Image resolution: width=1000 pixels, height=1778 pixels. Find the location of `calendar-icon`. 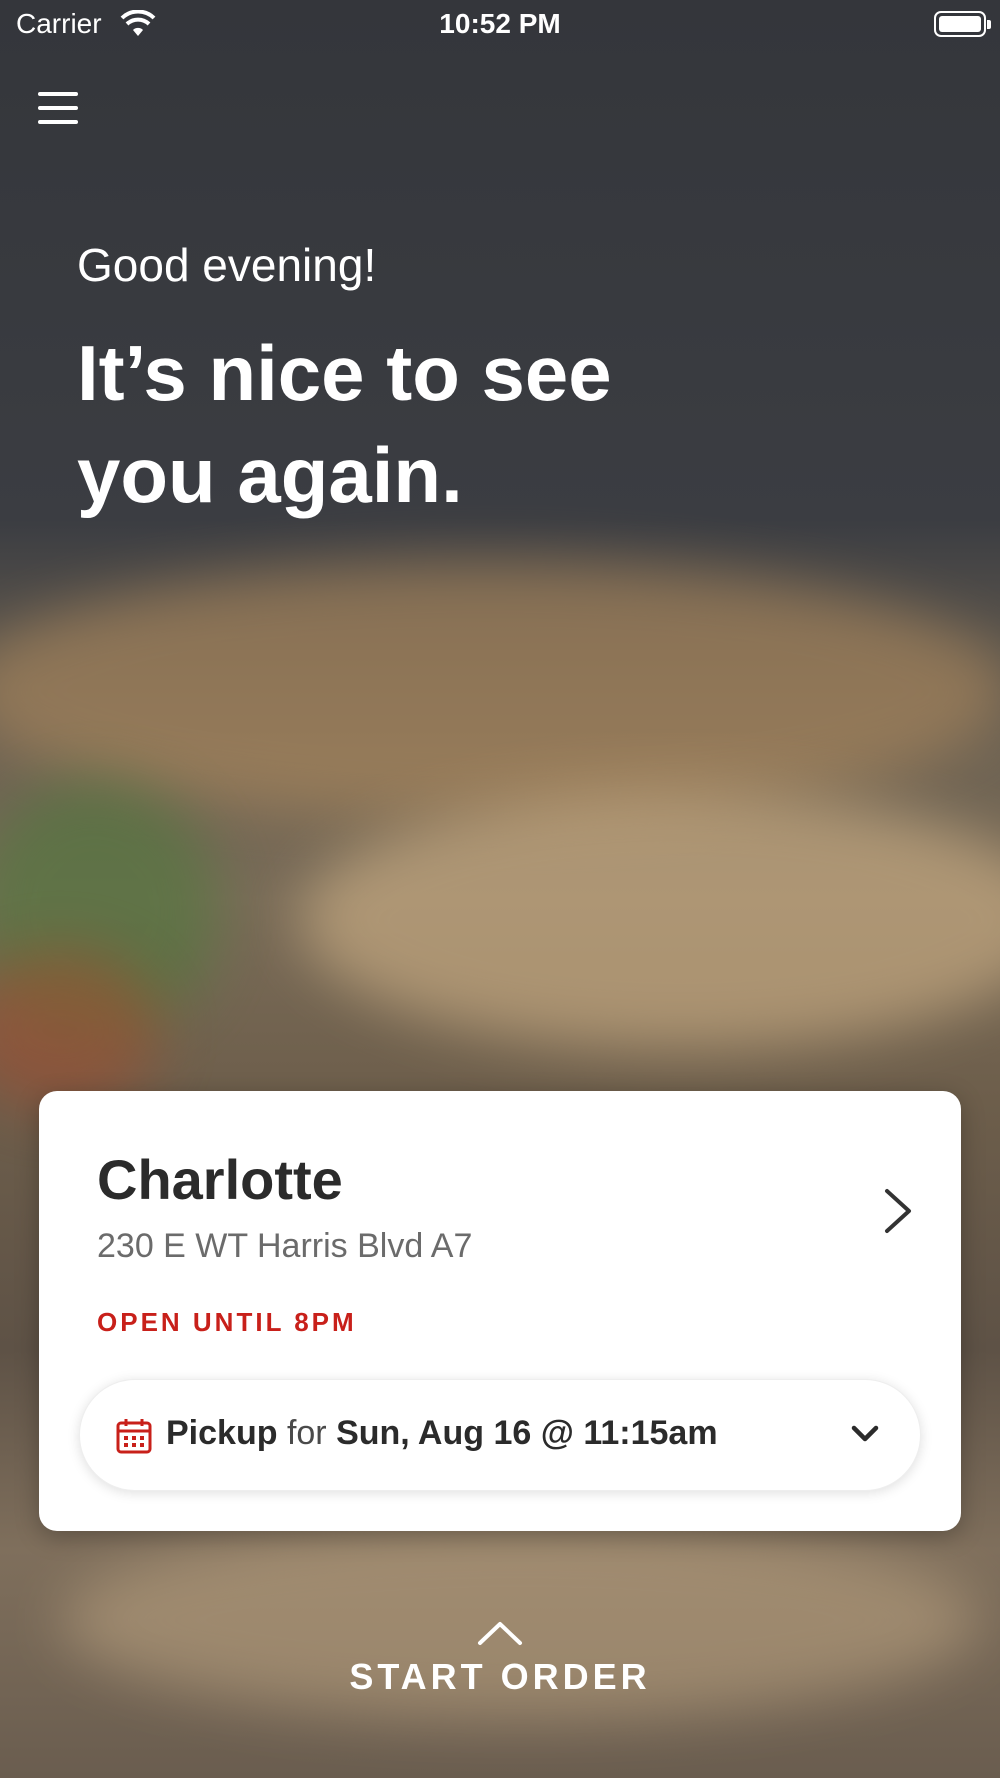

calendar-icon is located at coordinates (134, 1436).